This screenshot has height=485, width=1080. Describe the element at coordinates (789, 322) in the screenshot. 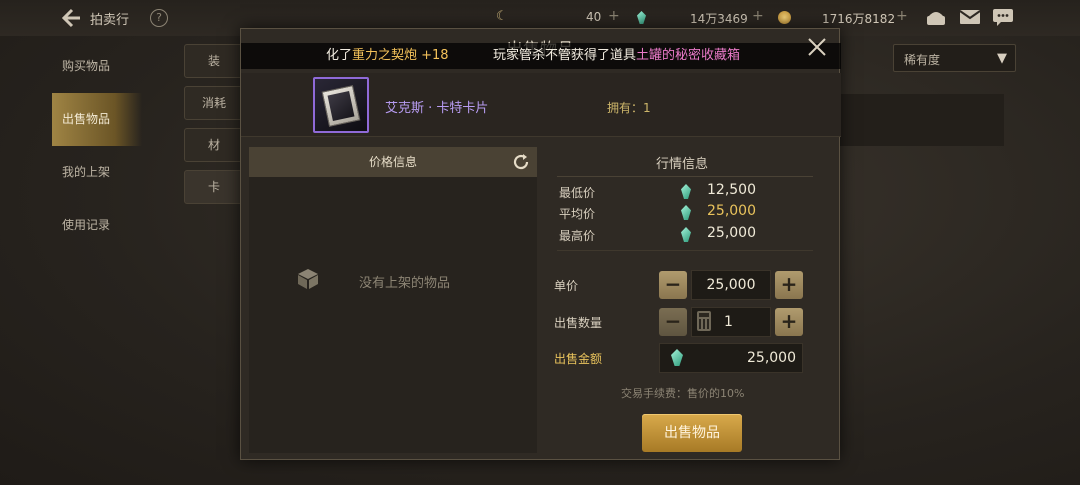

I see `quantity-increase-button: +` at that location.